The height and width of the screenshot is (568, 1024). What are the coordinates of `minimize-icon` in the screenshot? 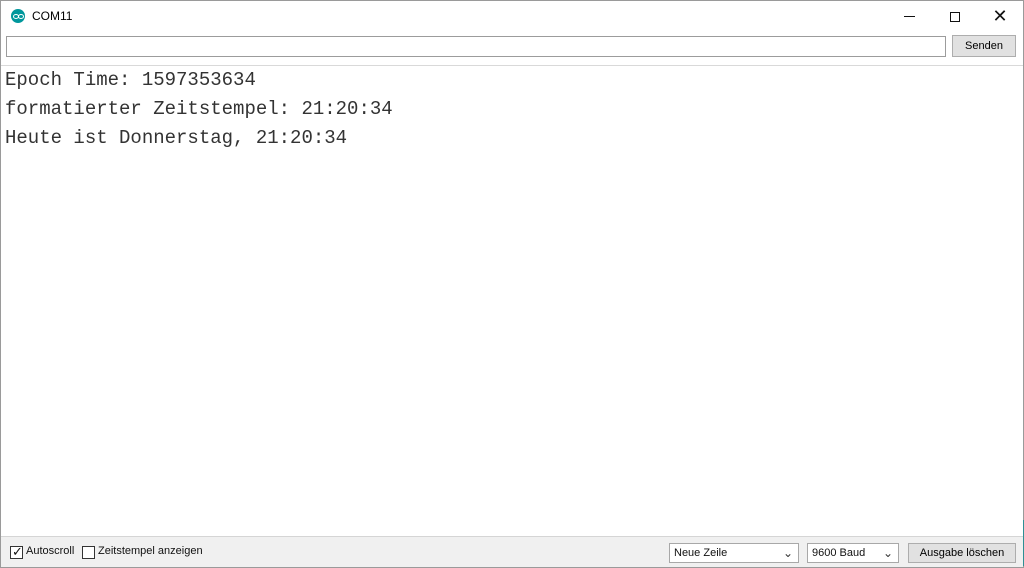 It's located at (909, 16).